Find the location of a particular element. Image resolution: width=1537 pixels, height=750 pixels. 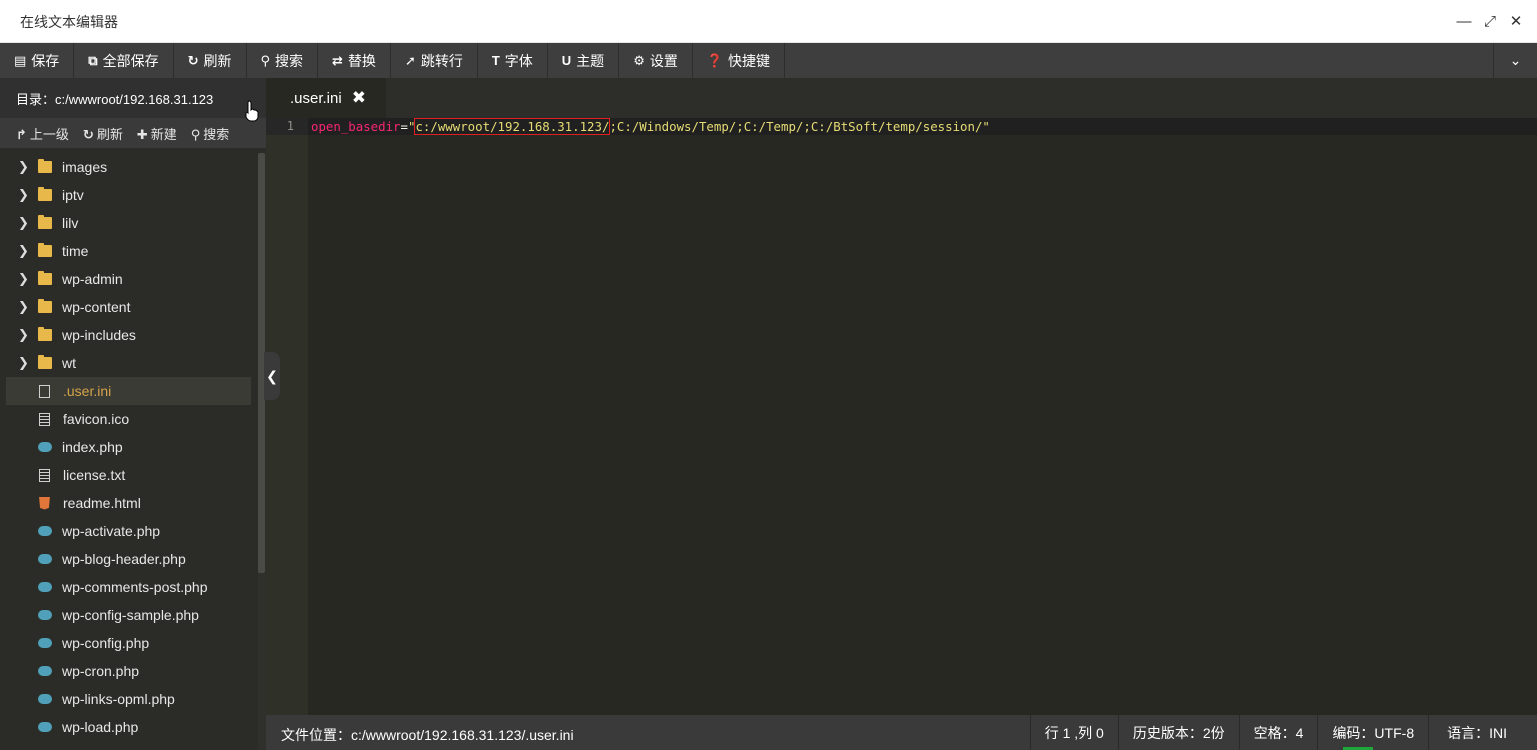

settings-button: ⚙ 设置 is located at coordinates (656, 60).